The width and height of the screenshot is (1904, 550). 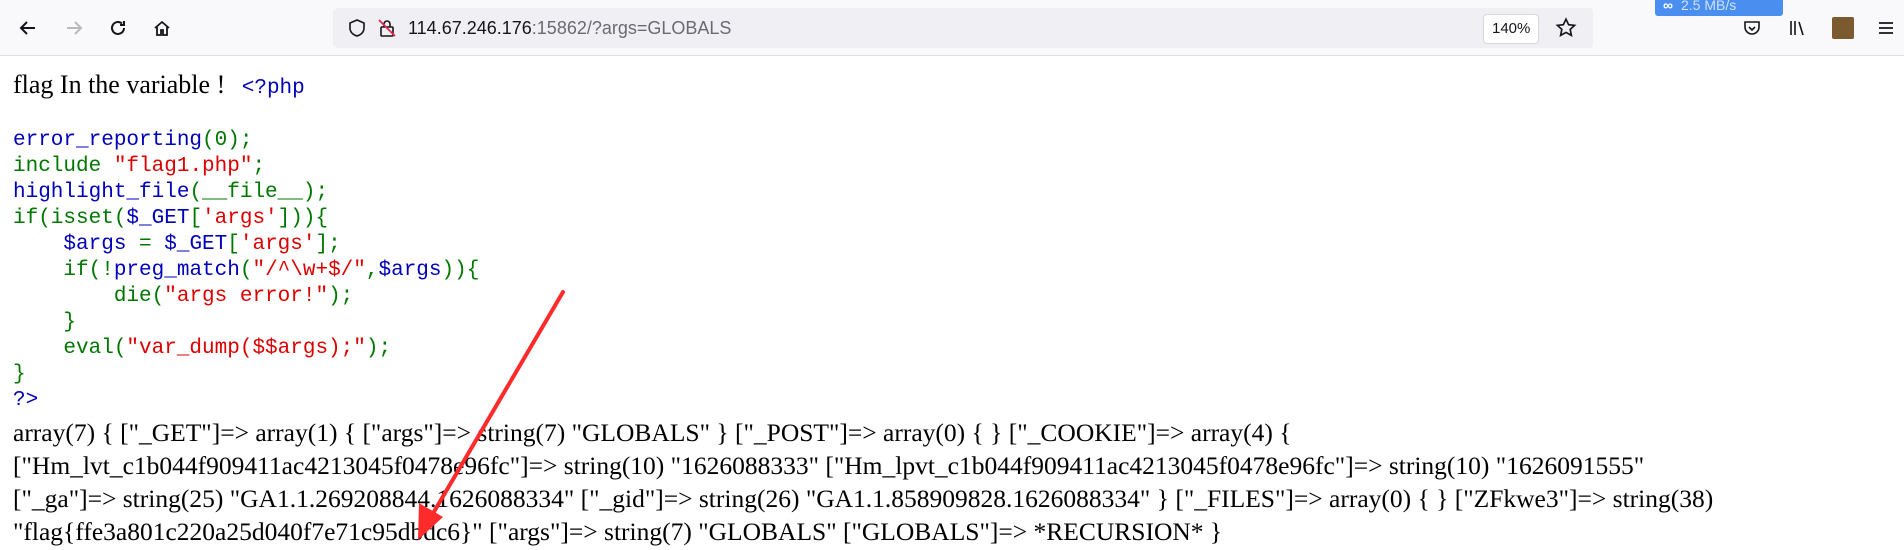 I want to click on profile-avatar-icon, so click(x=1843, y=28).